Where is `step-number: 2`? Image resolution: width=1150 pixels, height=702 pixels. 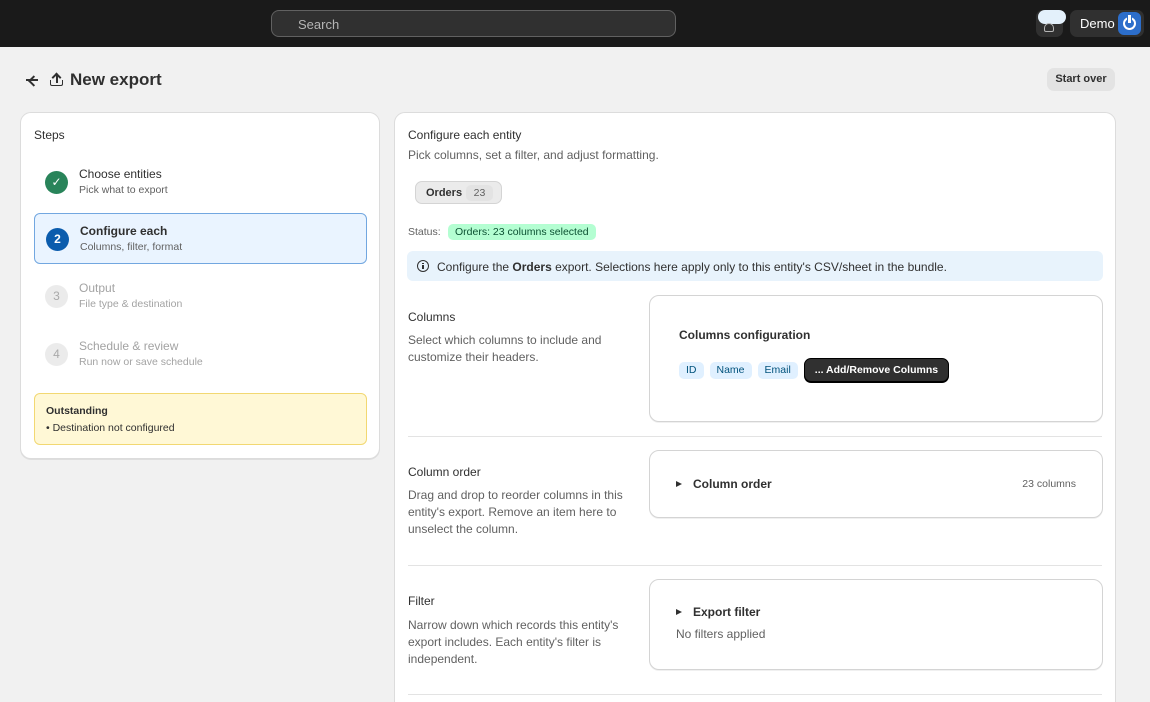 step-number: 2 is located at coordinates (57, 239).